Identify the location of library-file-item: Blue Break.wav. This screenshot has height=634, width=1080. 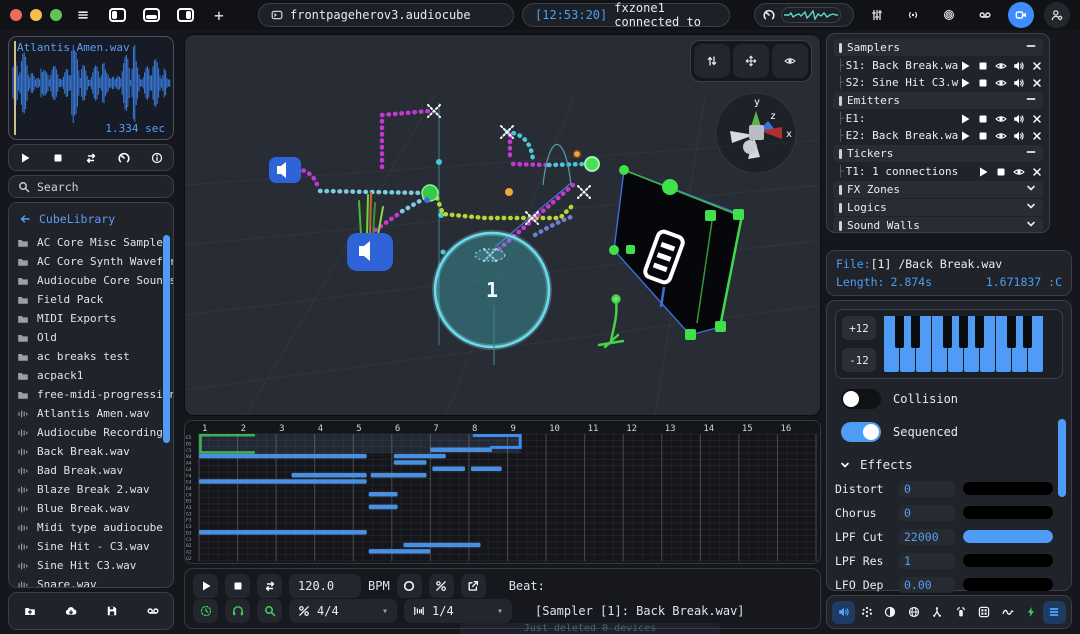
(91, 508).